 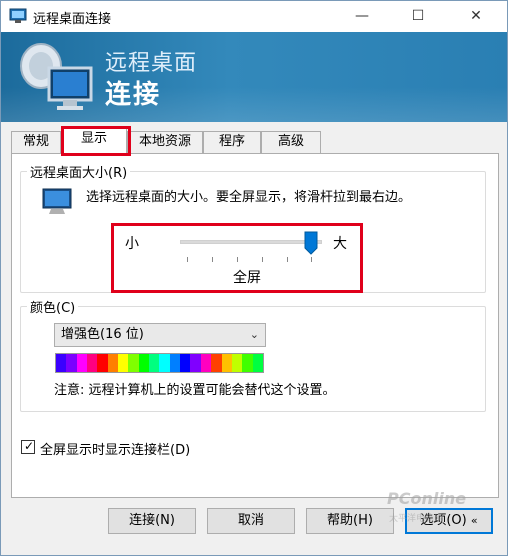 What do you see at coordinates (133, 95) in the screenshot?
I see `banner-title-line2: 连接` at bounding box center [133, 95].